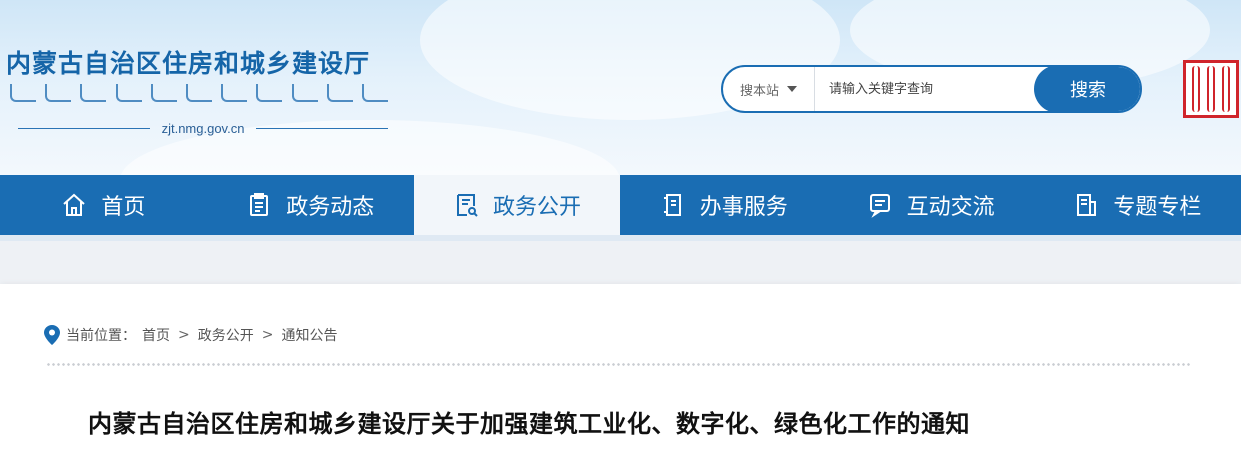  Describe the element at coordinates (620, 238) in the screenshot. I see `nav-underline-strip` at that location.